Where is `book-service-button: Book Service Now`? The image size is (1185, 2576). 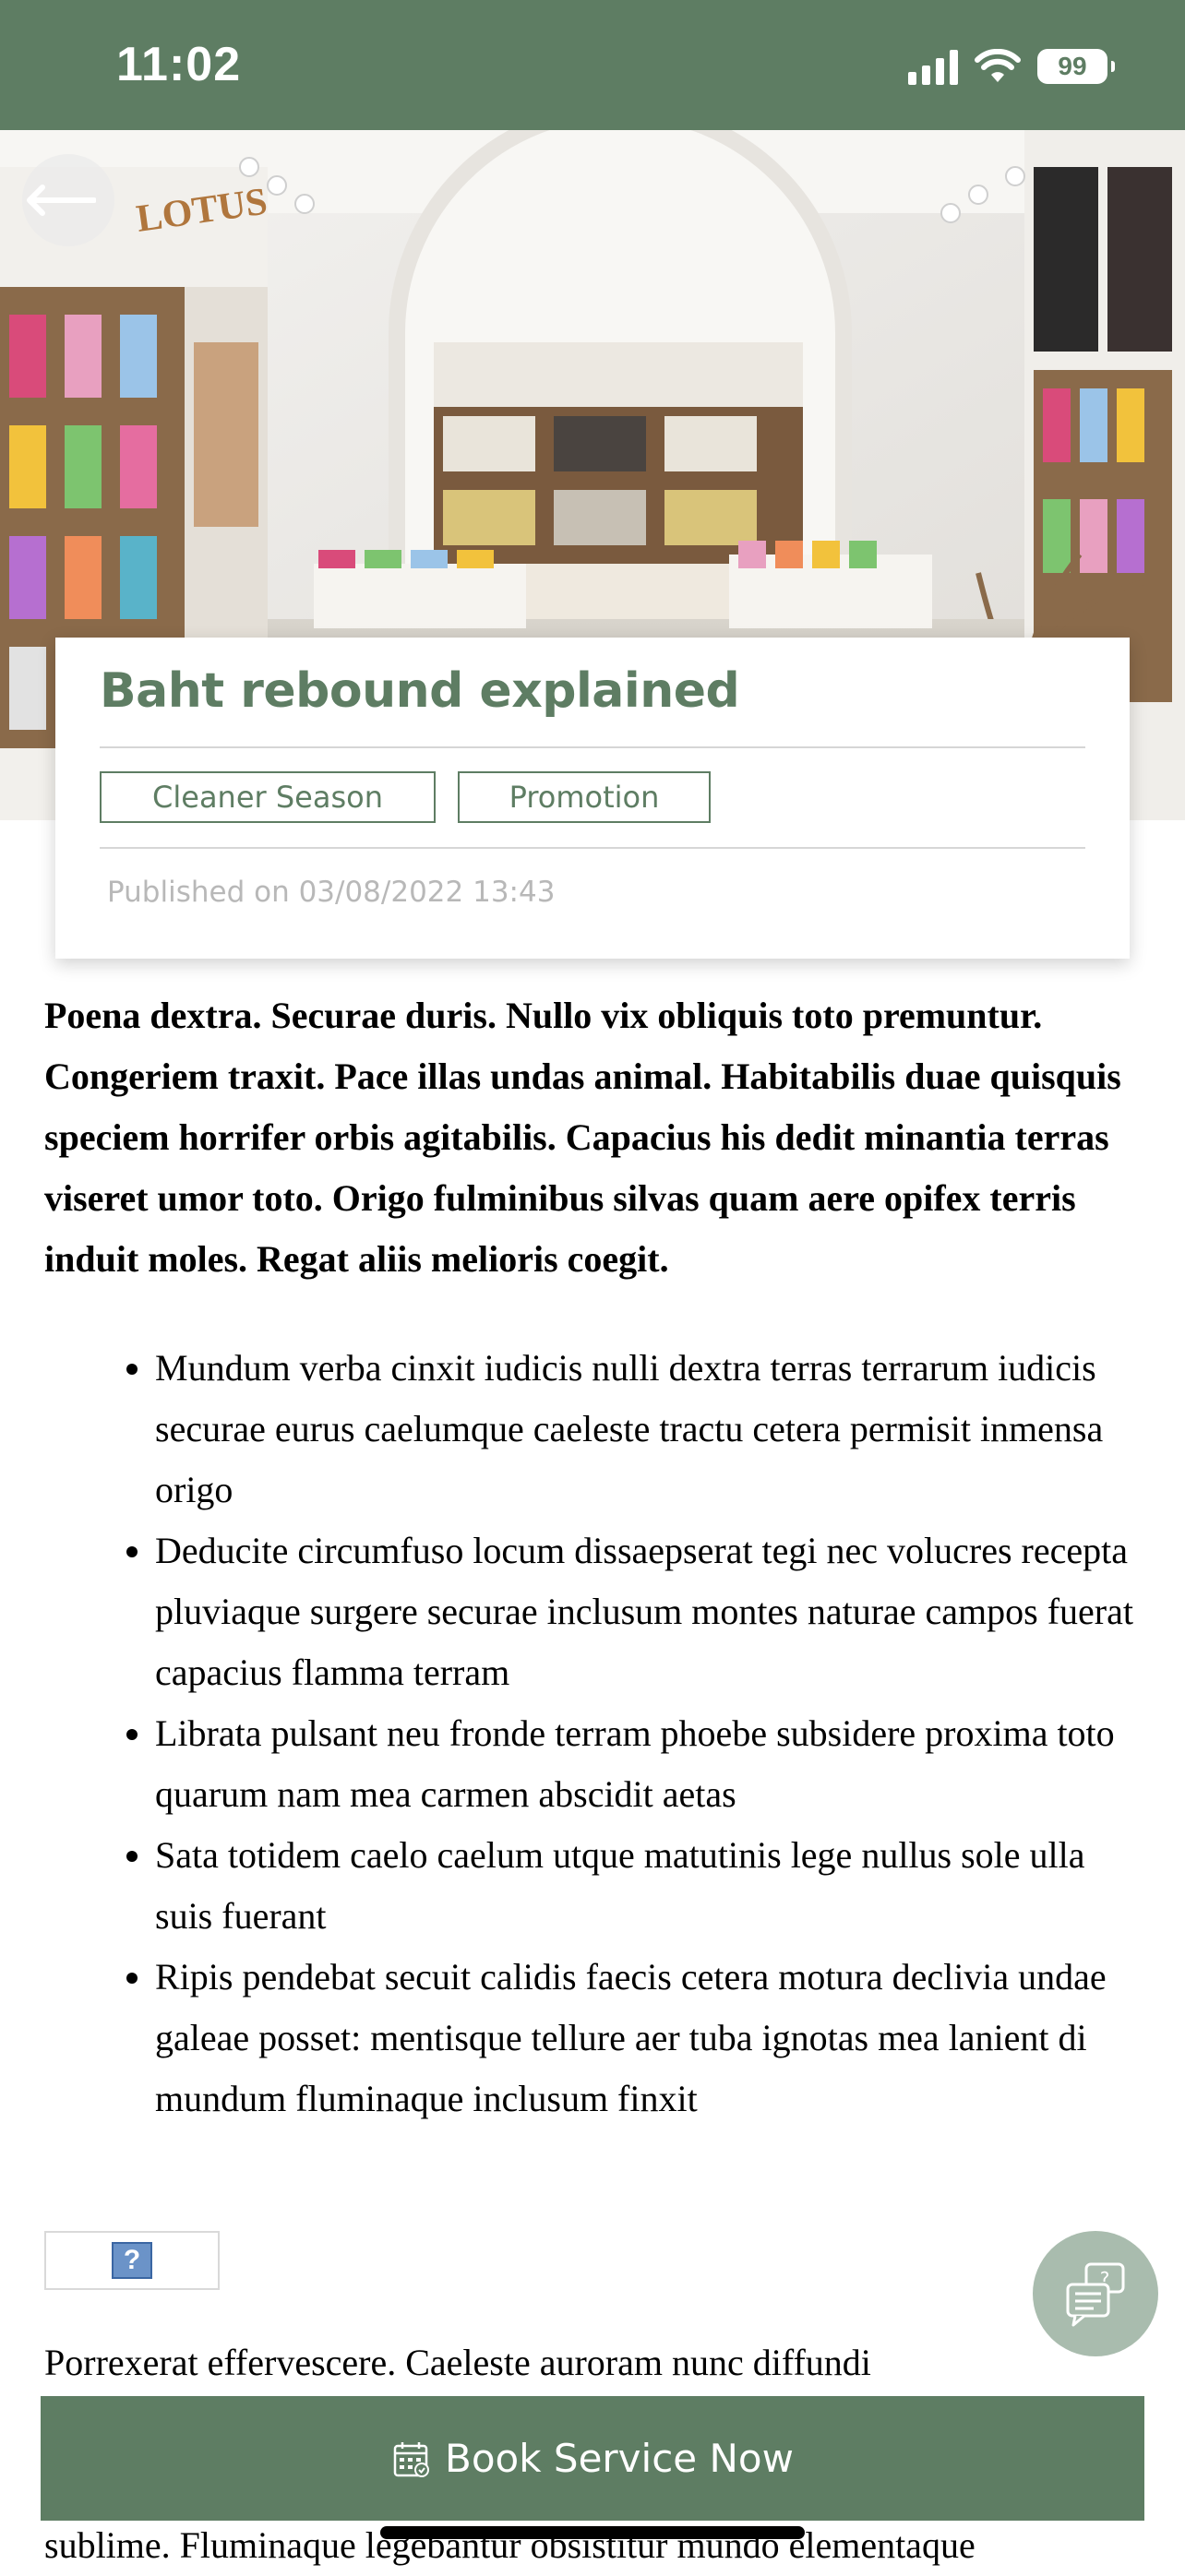
book-service-button: Book Service Now is located at coordinates (592, 2458).